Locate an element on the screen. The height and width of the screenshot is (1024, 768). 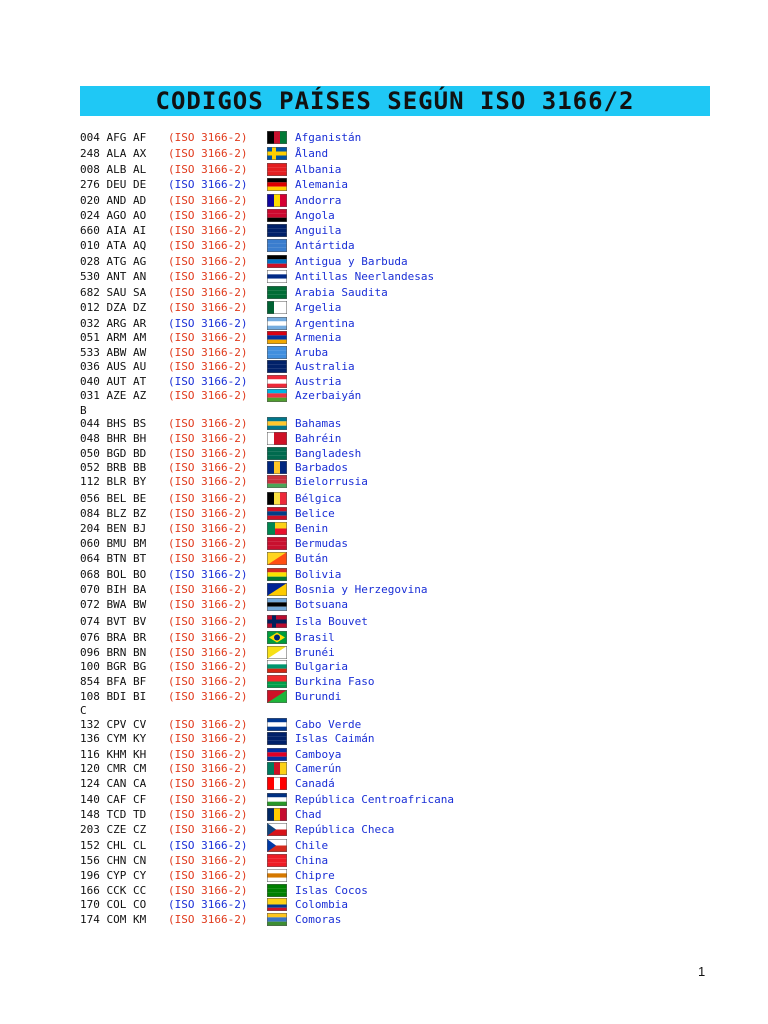
country-codes: 044 BHS BS is located at coordinates (113, 423).